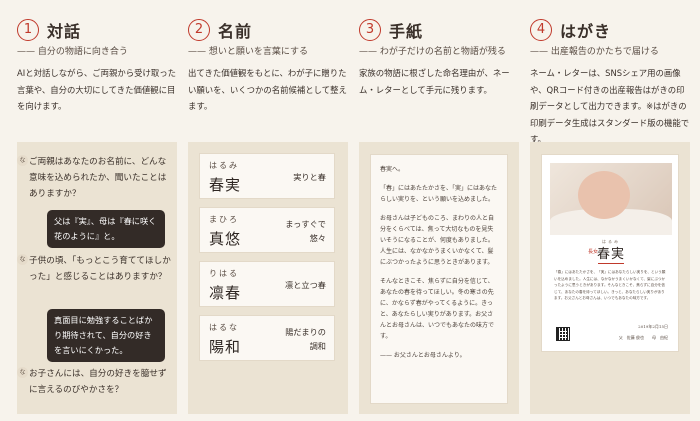 The height and width of the screenshot is (421, 700). What do you see at coordinates (235, 31) in the screenshot?
I see `step-title: 名前` at bounding box center [235, 31].